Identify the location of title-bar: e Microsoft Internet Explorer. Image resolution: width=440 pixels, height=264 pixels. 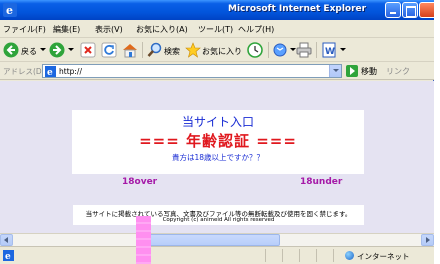
(217, 10).